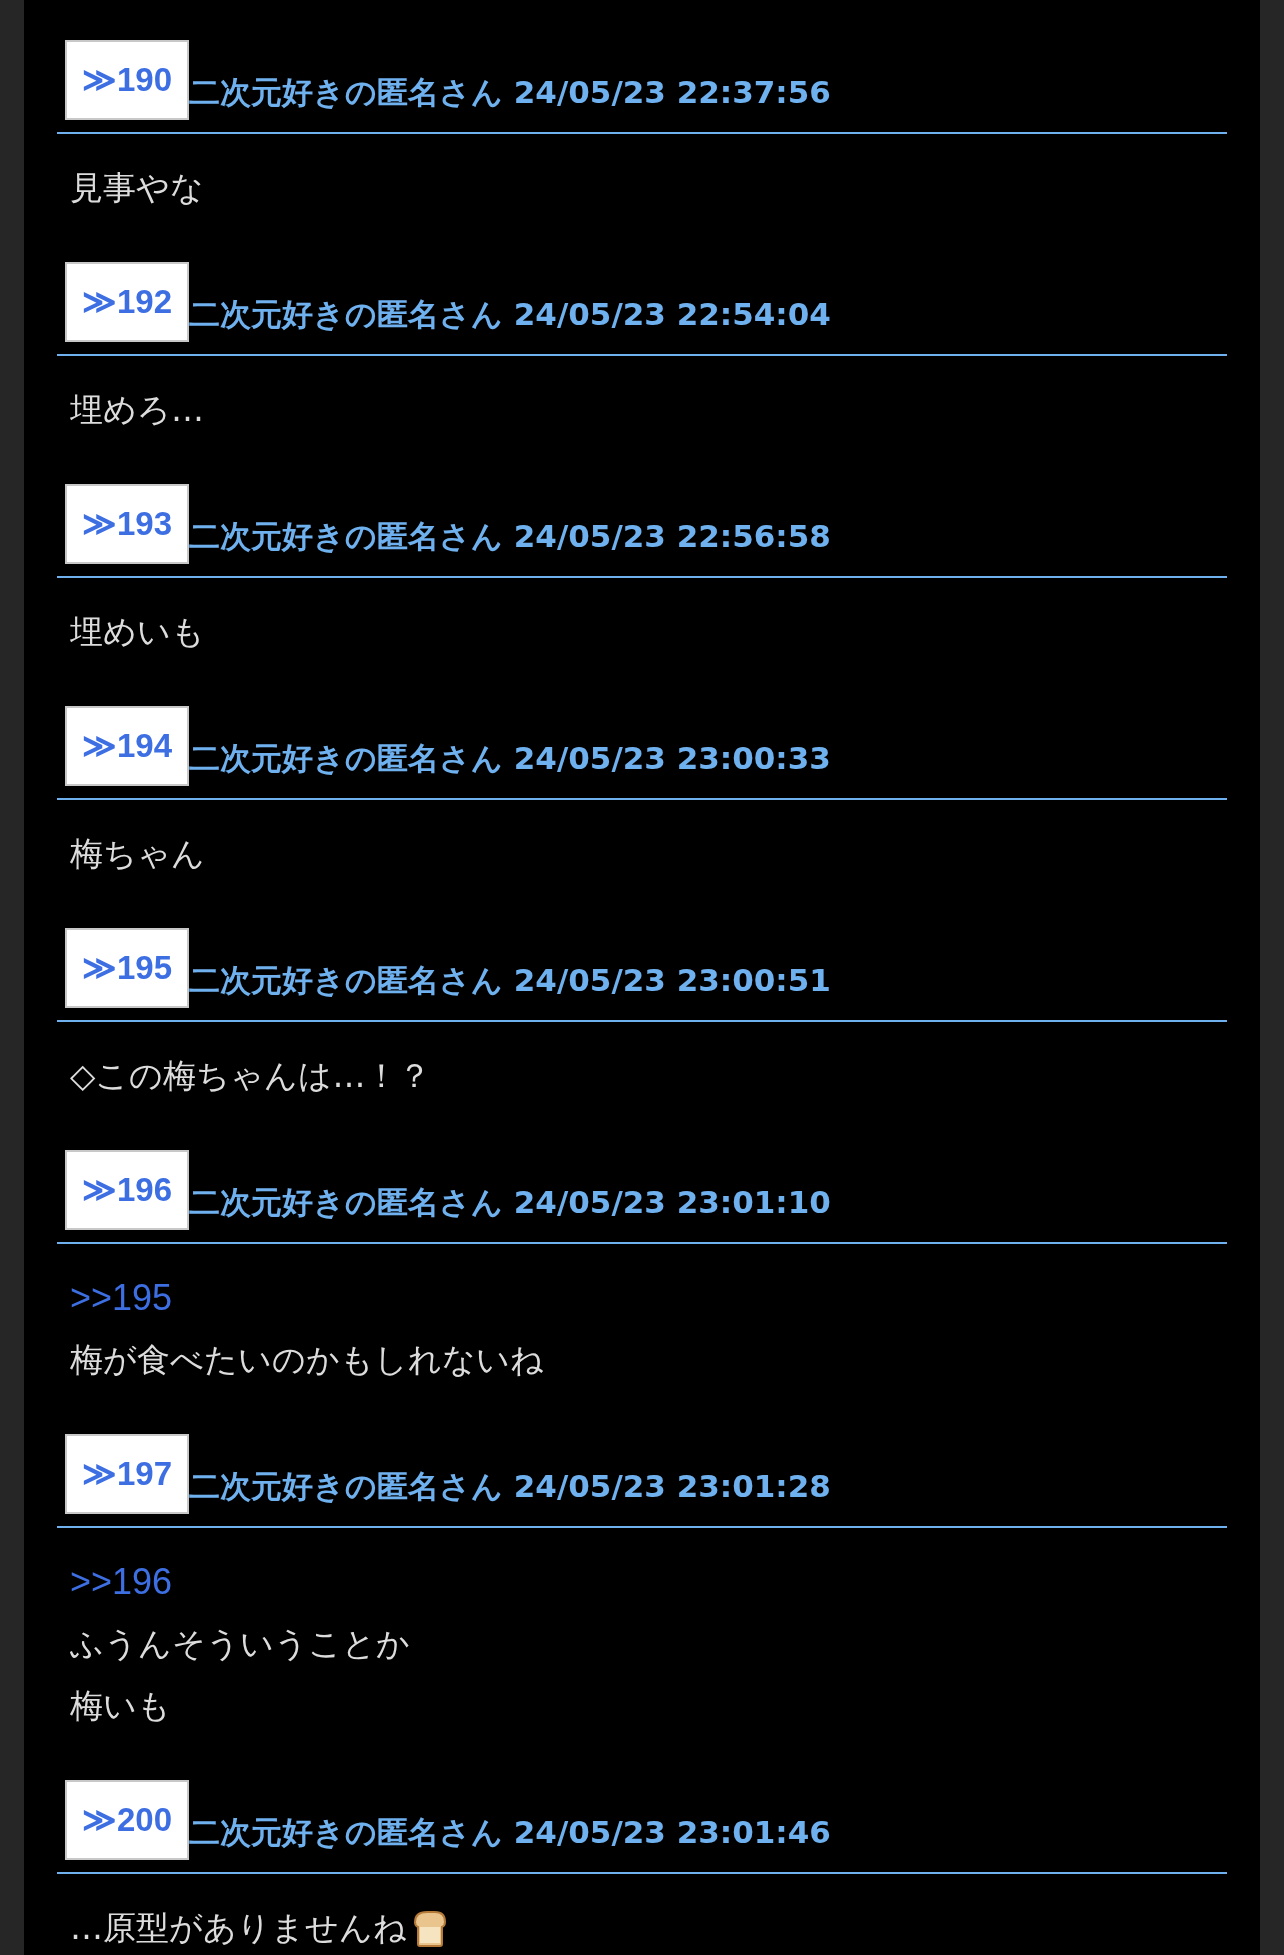  I want to click on post-text: 見事やな, so click(137, 188).